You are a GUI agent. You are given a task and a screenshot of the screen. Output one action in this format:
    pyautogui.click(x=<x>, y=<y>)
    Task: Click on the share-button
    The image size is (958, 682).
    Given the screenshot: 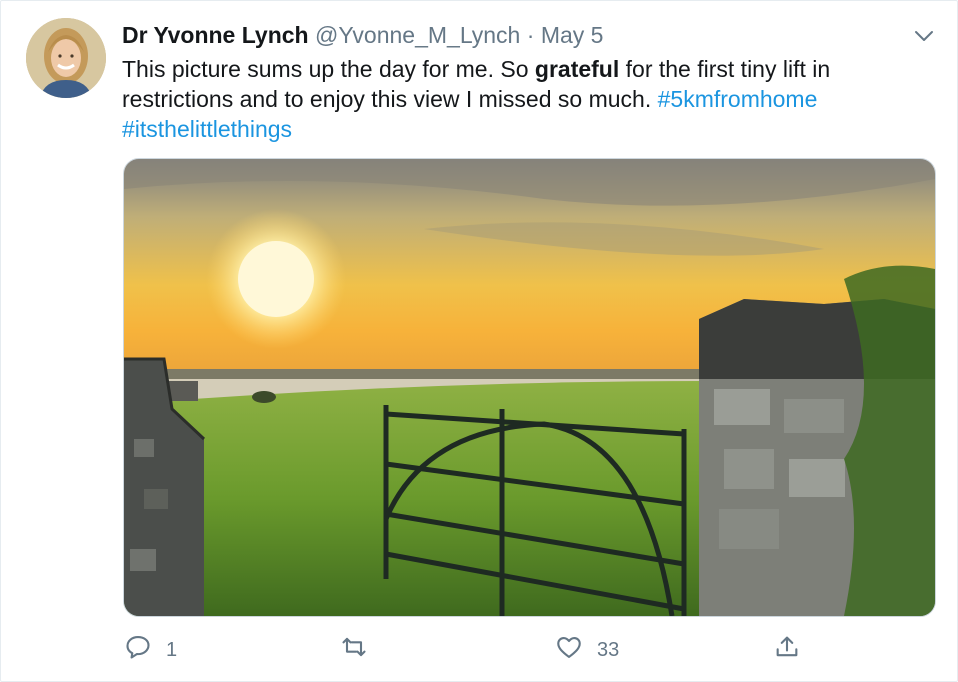 What is the action you would take?
    pyautogui.click(x=787, y=650)
    